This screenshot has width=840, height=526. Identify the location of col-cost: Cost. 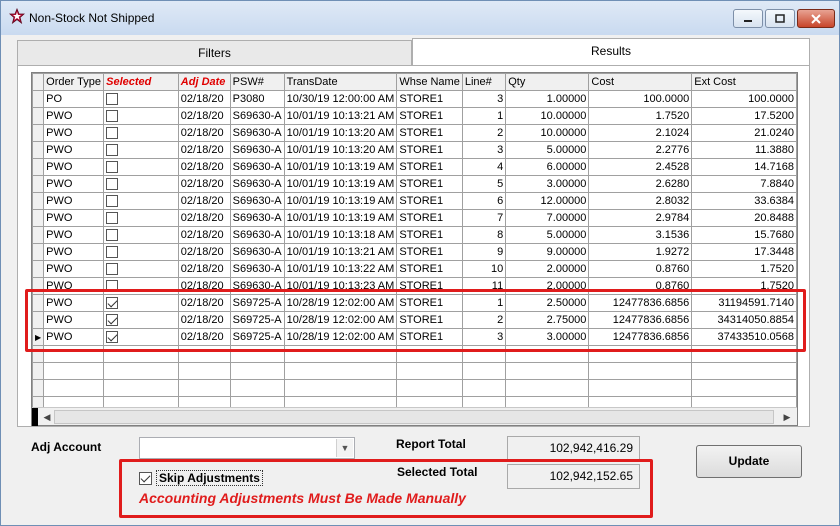
(640, 82).